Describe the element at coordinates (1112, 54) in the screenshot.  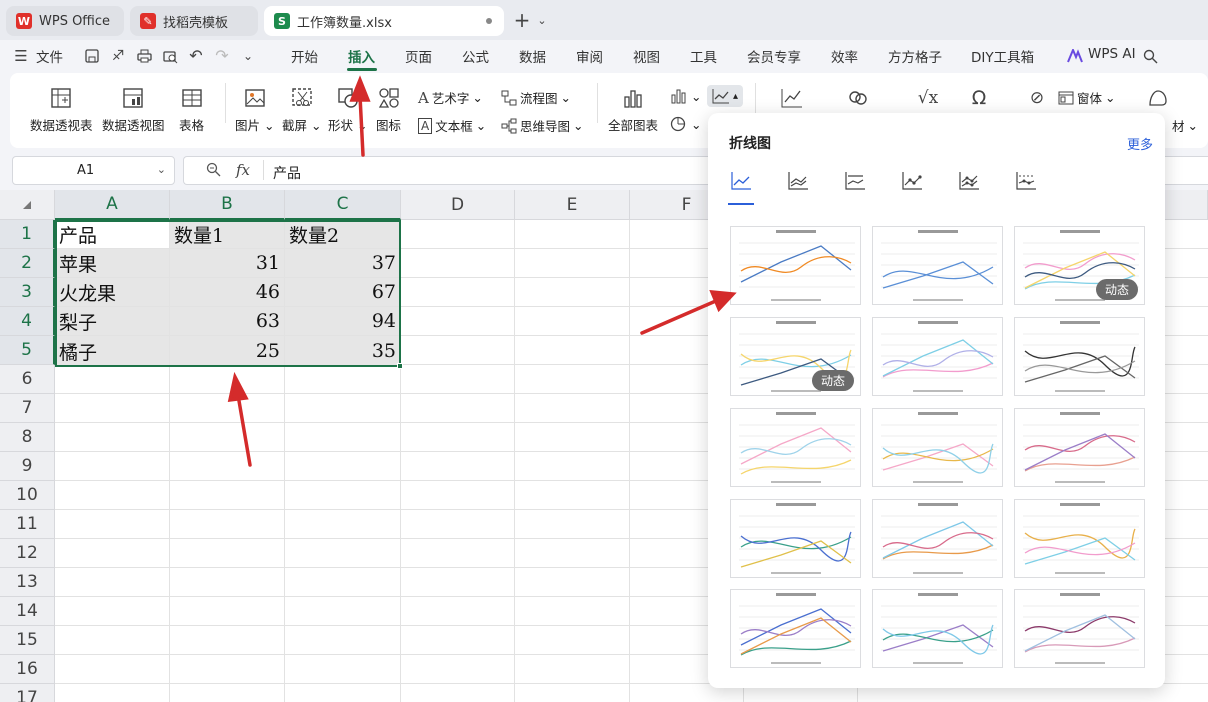
I see `menu-wps-ai: WPS AI` at that location.